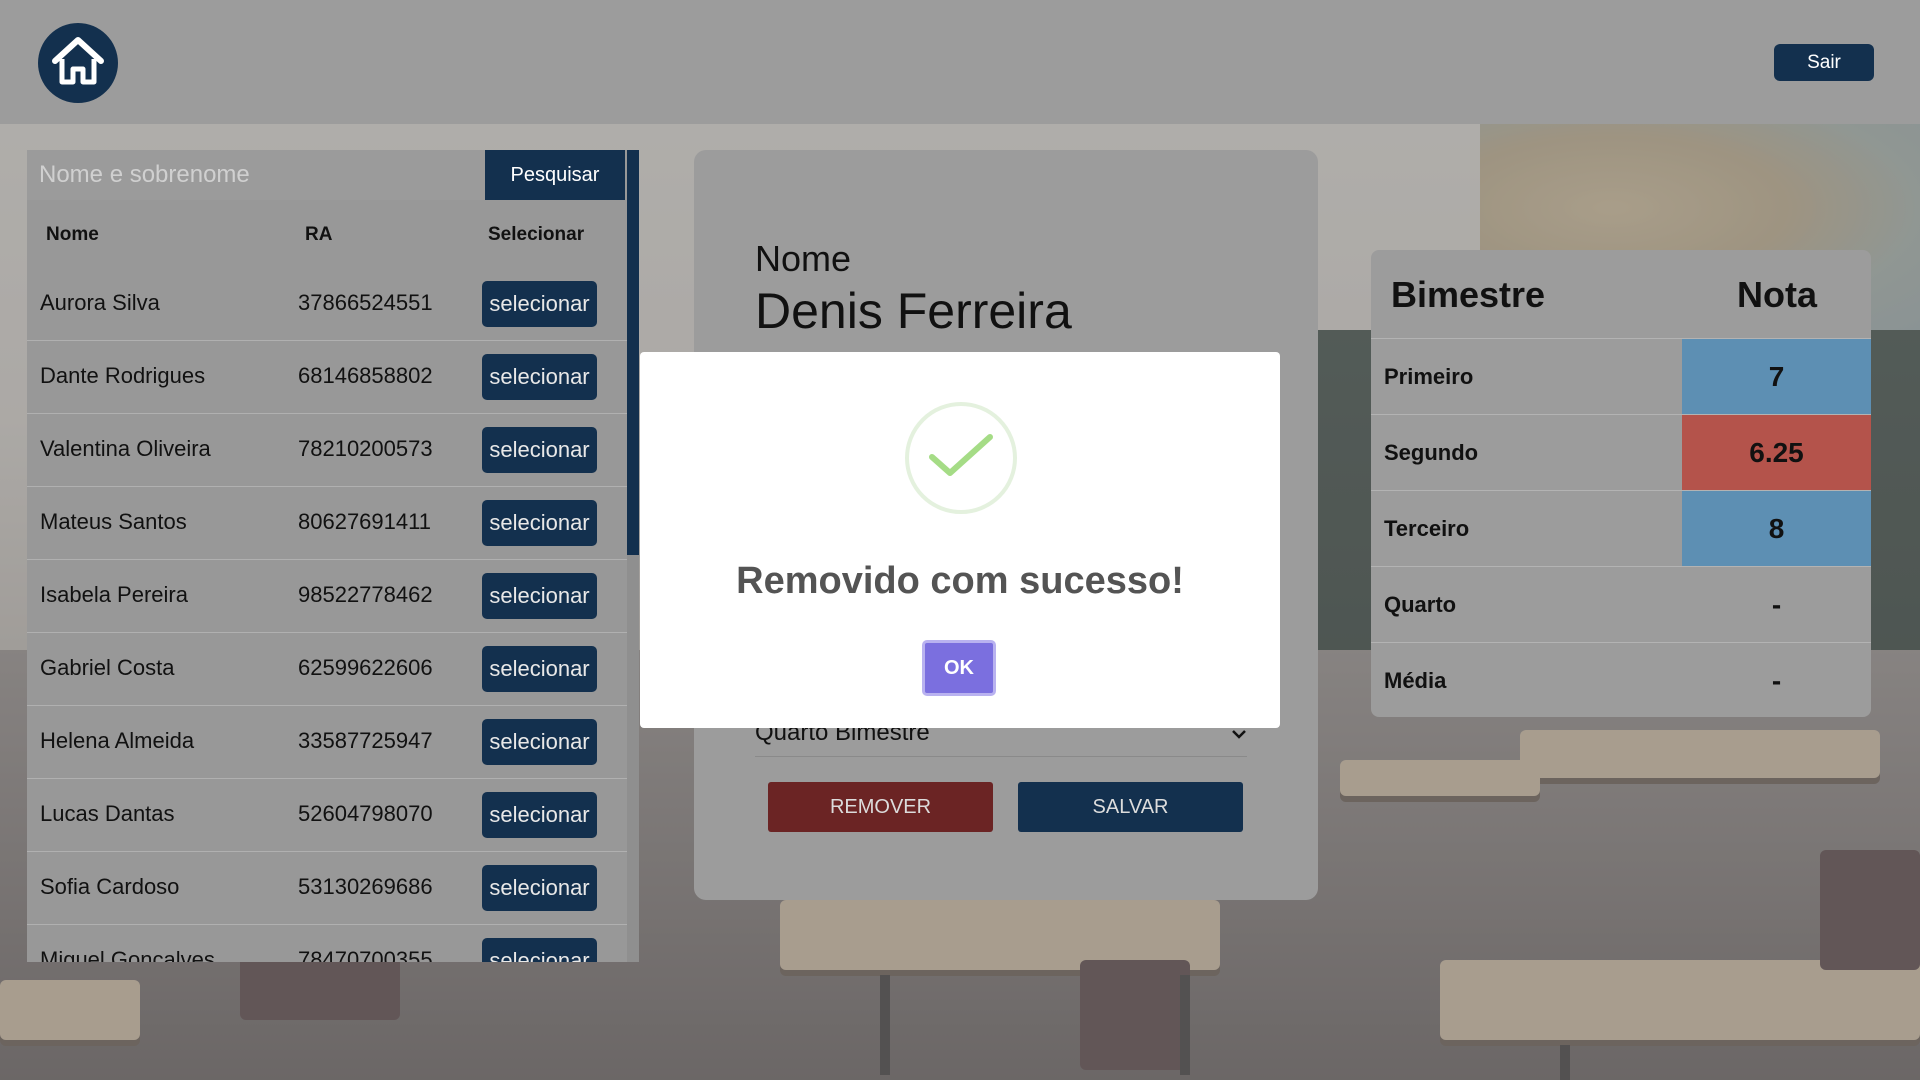  I want to click on student-ra-cell: 52604798070, so click(365, 813).